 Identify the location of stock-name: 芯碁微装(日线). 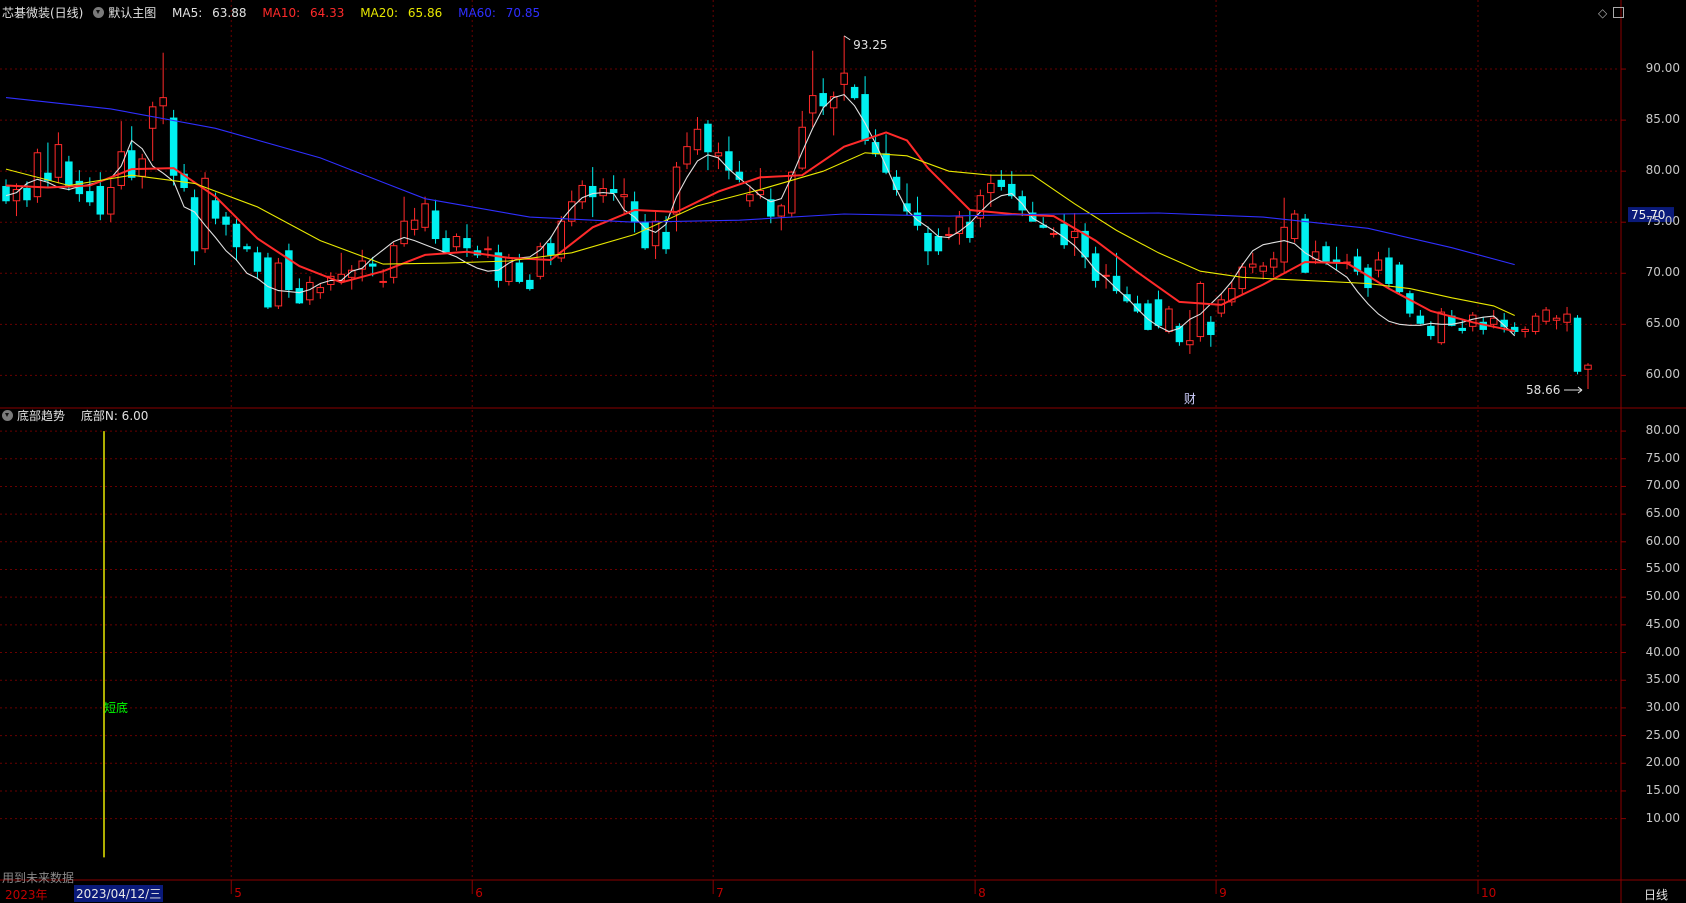
(42, 13).